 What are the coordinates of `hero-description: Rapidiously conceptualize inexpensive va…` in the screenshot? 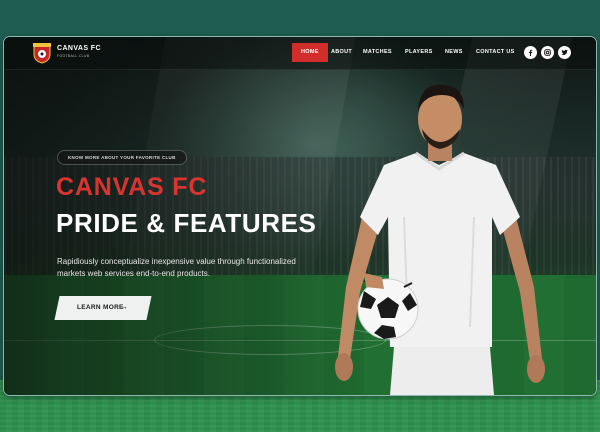 It's located at (176, 267).